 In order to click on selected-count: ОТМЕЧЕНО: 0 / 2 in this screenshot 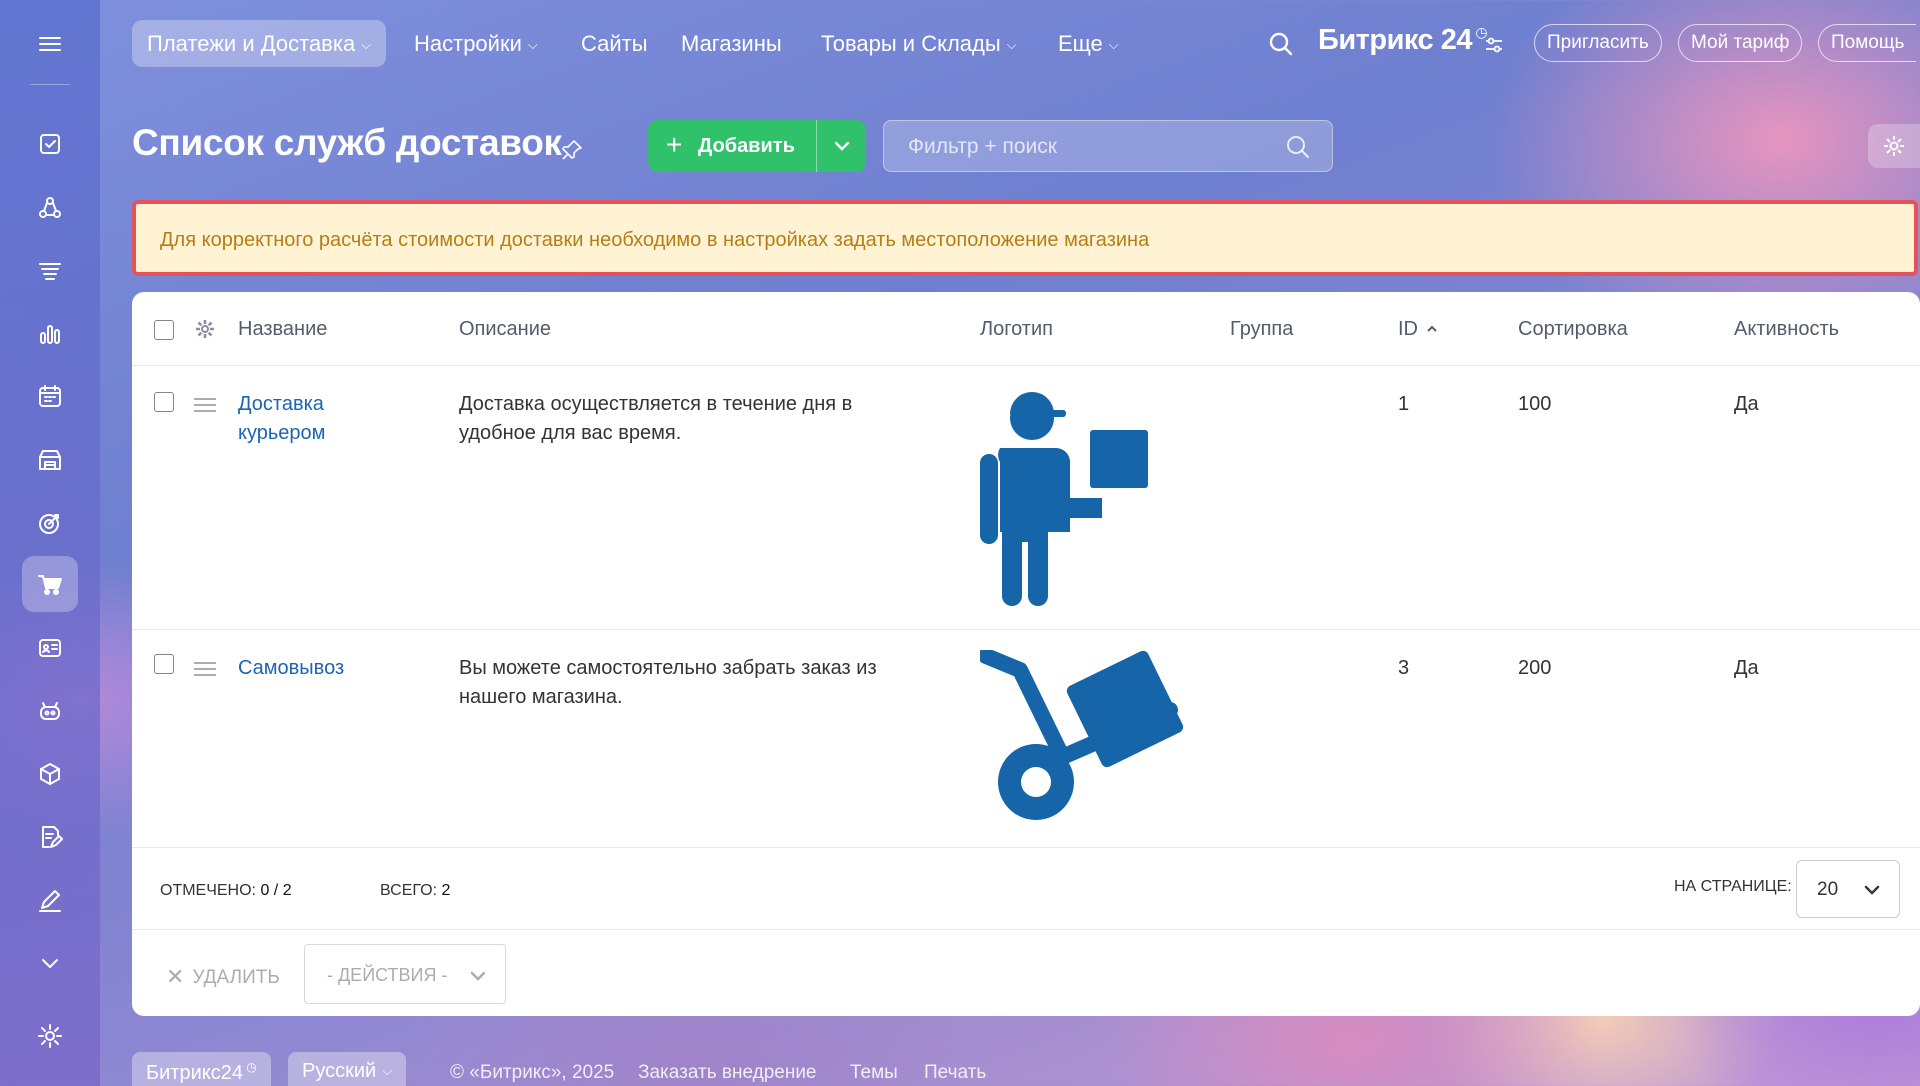, I will do `click(226, 890)`.